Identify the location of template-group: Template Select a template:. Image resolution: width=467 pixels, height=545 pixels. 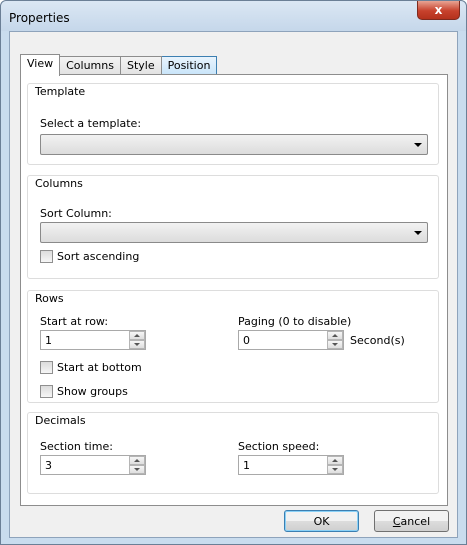
(233, 124).